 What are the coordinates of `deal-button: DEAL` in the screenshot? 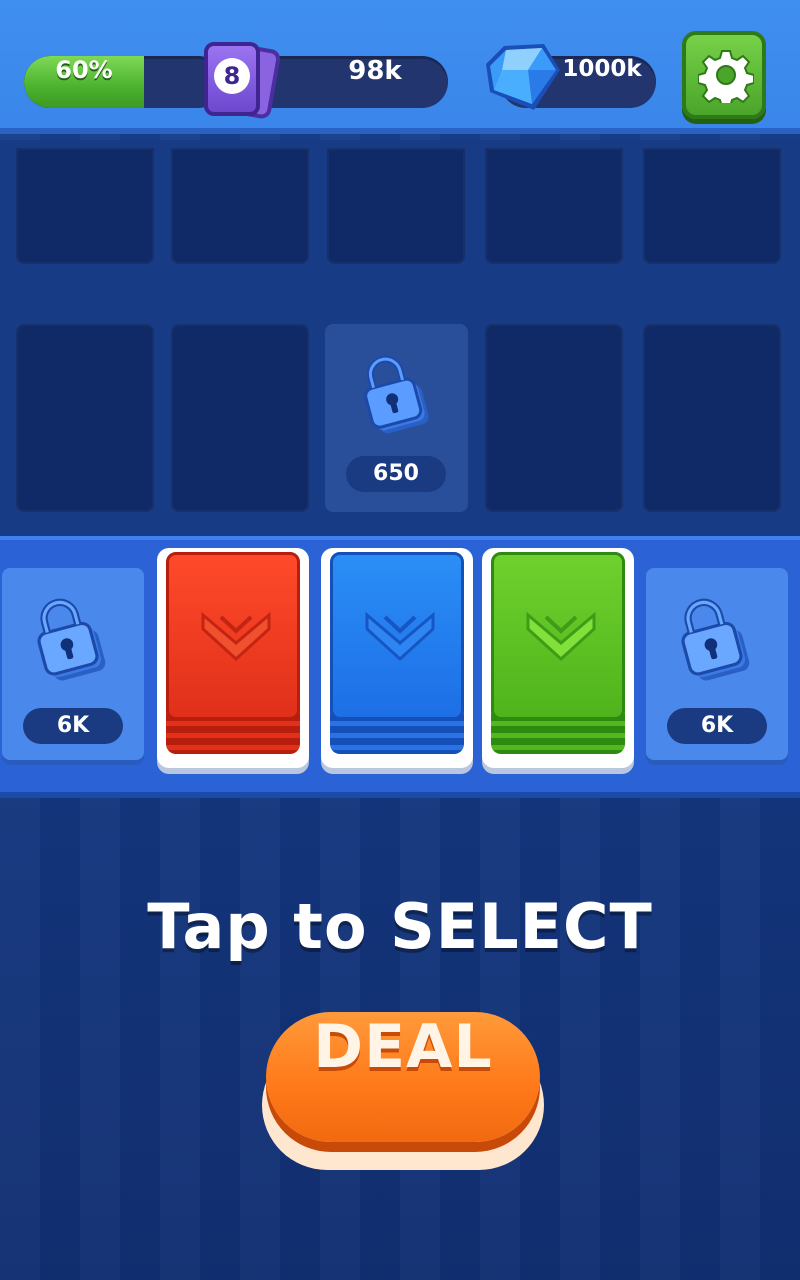 It's located at (403, 1077).